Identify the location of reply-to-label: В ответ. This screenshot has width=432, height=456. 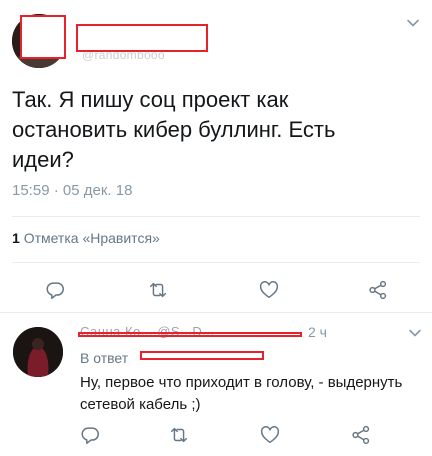
(104, 358).